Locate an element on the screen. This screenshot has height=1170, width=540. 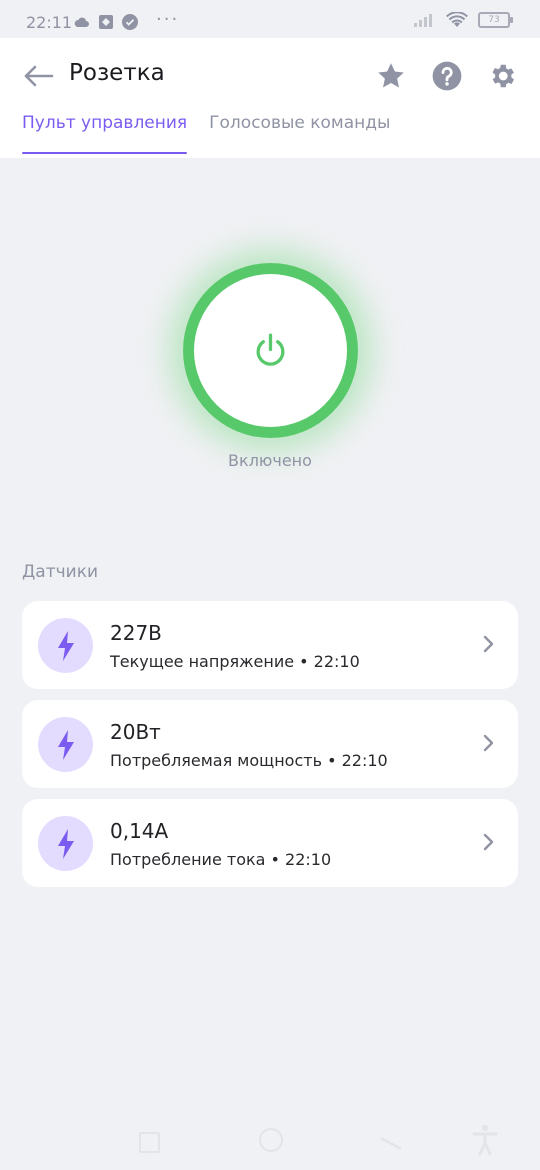
sensor-label: Текущее напряжение • 22:10 is located at coordinates (235, 661).